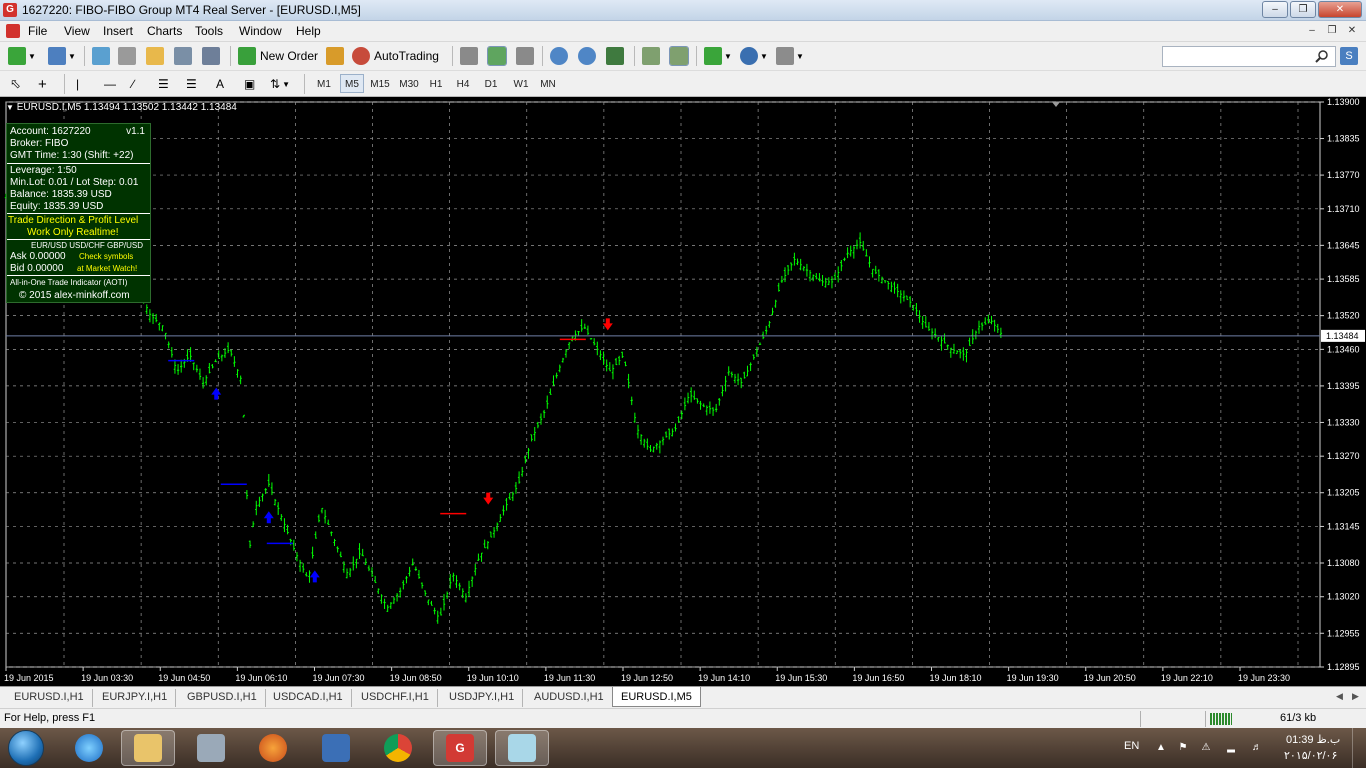  Describe the element at coordinates (482, 698) in the screenshot. I see `tab-usdjpy-h1: USDJPY.I,H1` at that location.